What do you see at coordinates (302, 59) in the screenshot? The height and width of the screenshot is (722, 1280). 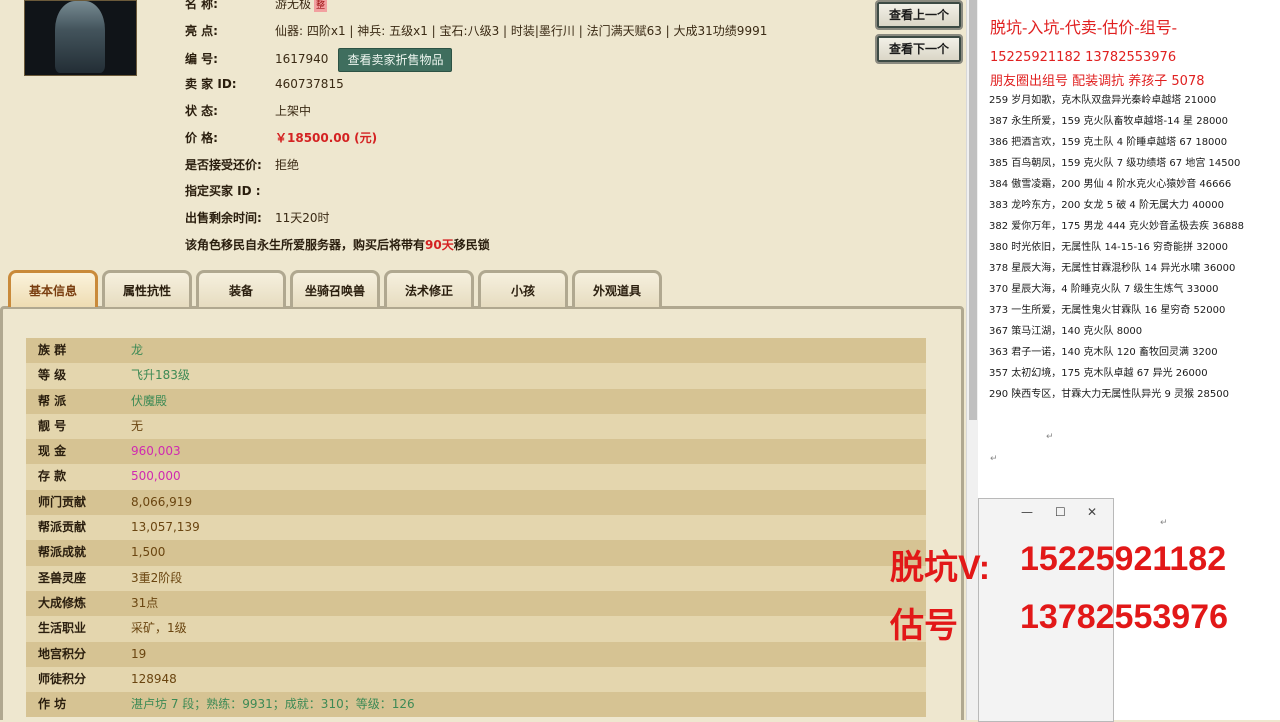 I see `id-value: 1617940` at bounding box center [302, 59].